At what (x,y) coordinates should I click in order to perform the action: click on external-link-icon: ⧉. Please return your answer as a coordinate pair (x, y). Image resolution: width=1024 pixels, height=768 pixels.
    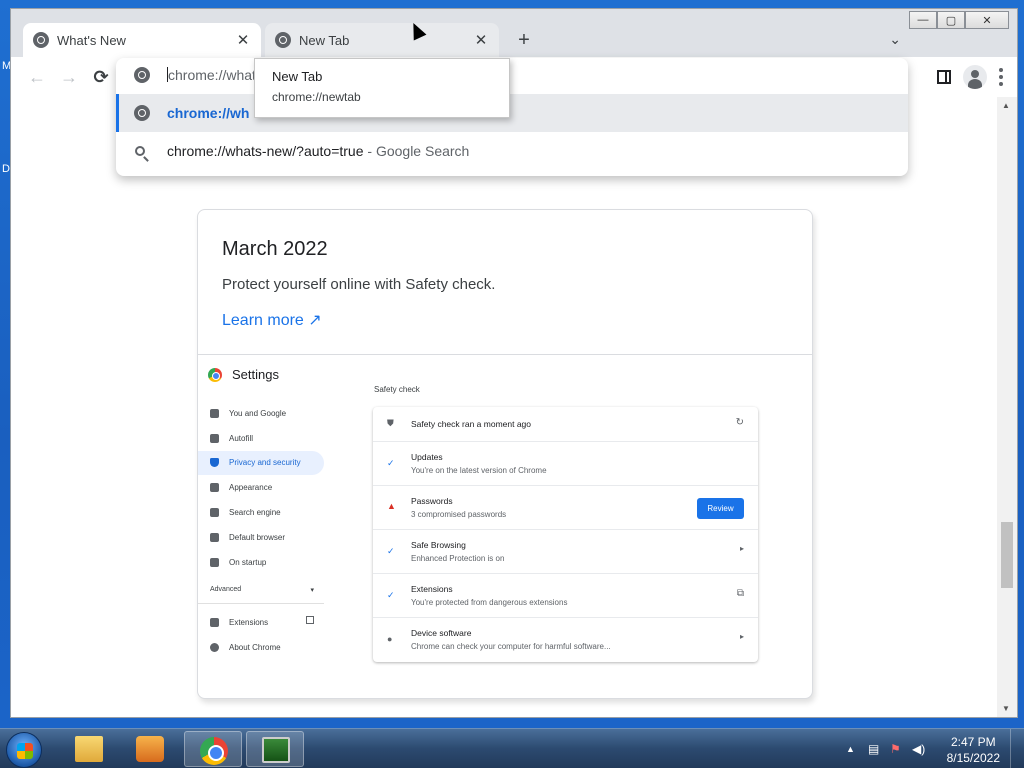
    Looking at the image, I should click on (740, 593).